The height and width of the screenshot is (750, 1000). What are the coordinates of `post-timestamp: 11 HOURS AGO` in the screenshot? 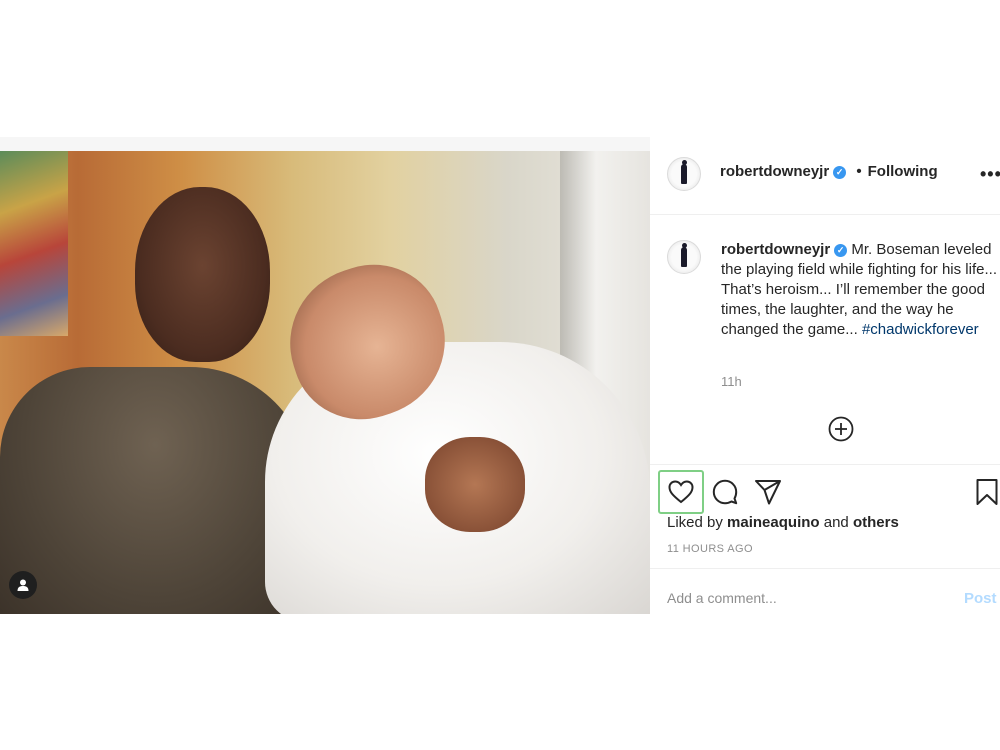 It's located at (710, 549).